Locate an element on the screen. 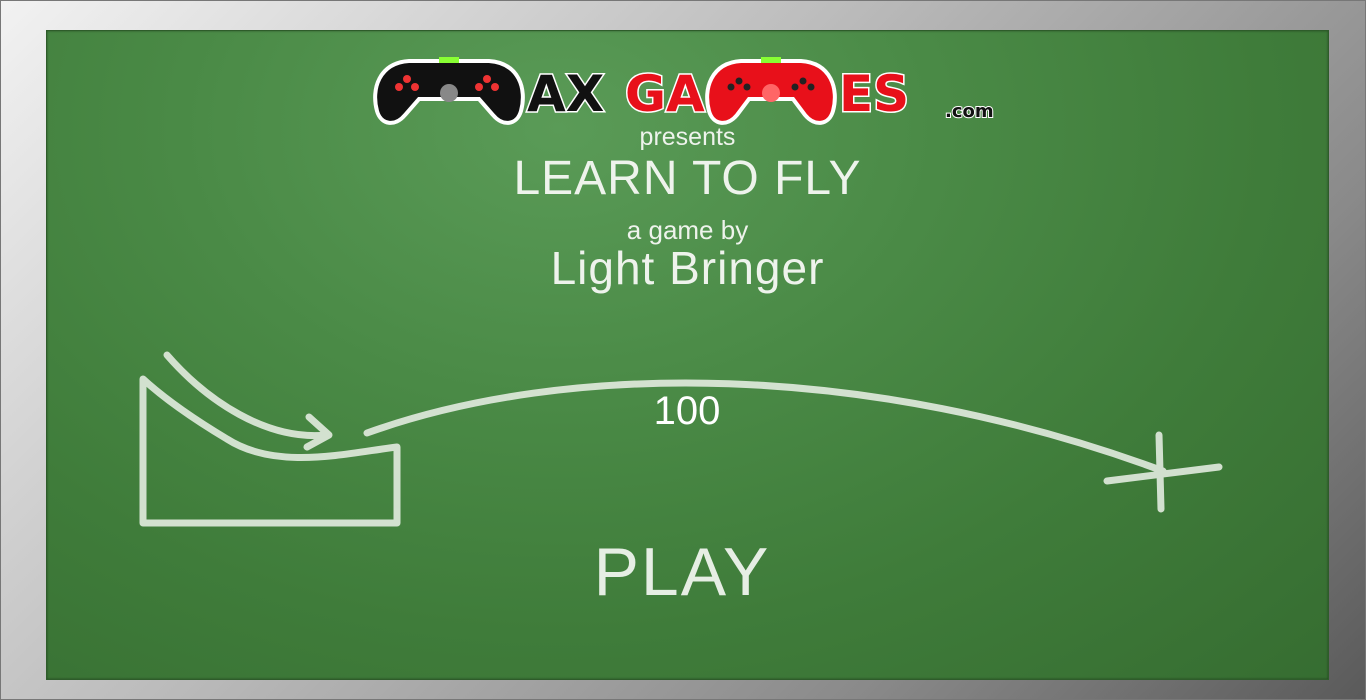  play-button: PLAY is located at coordinates (682, 572).